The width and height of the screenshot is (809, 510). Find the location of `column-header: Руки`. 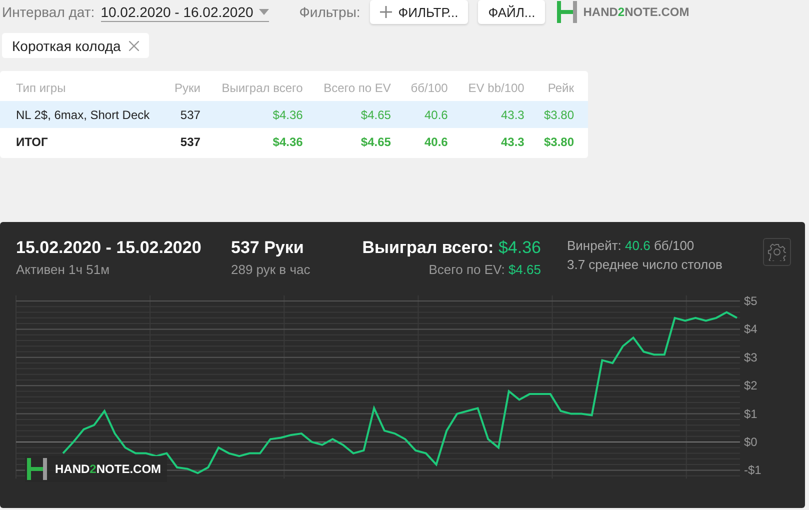

column-header: Руки is located at coordinates (191, 88).